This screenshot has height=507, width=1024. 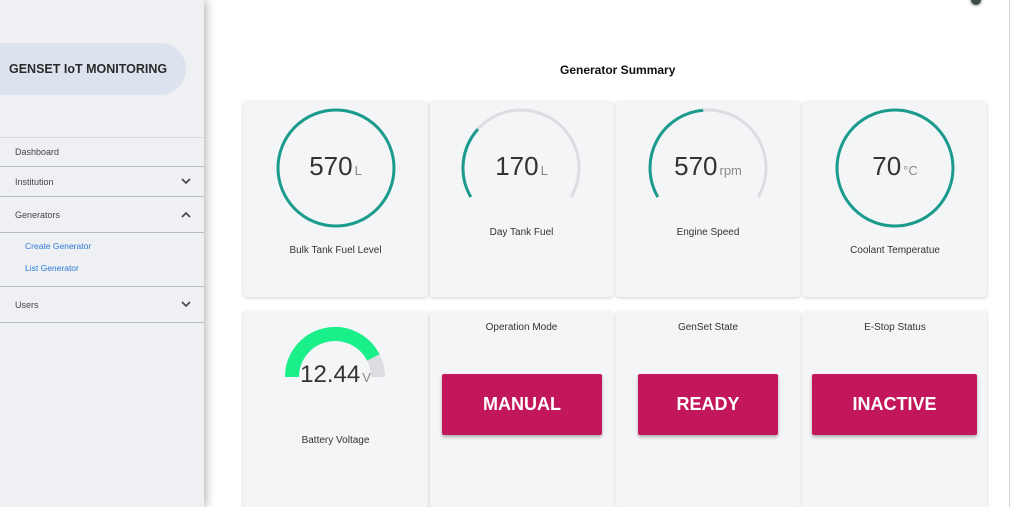 I want to click on e-stop-status: INACTIVE, so click(x=894, y=404).